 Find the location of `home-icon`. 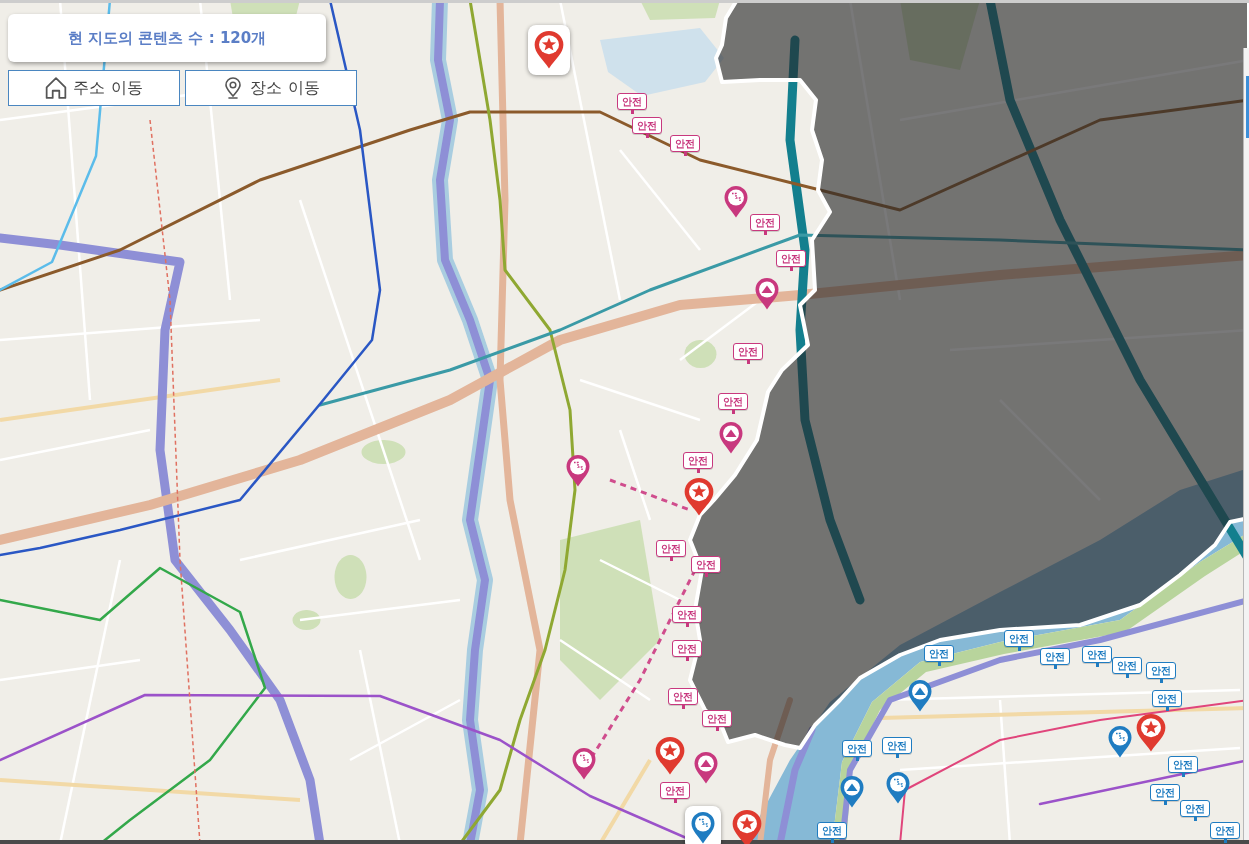

home-icon is located at coordinates (56, 88).